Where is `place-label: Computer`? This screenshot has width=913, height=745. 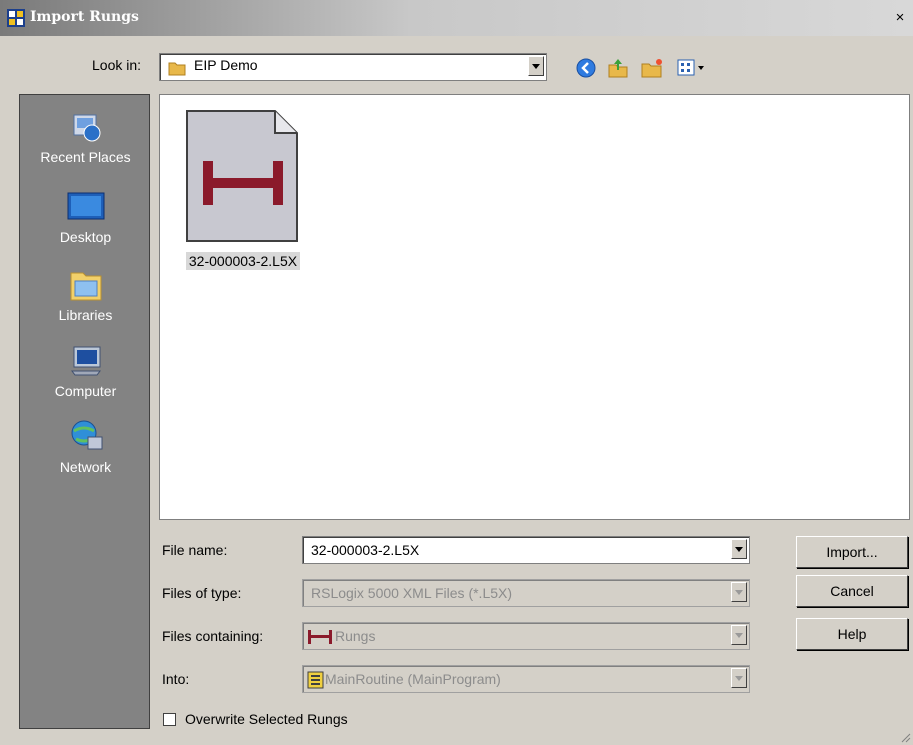 place-label: Computer is located at coordinates (85, 391).